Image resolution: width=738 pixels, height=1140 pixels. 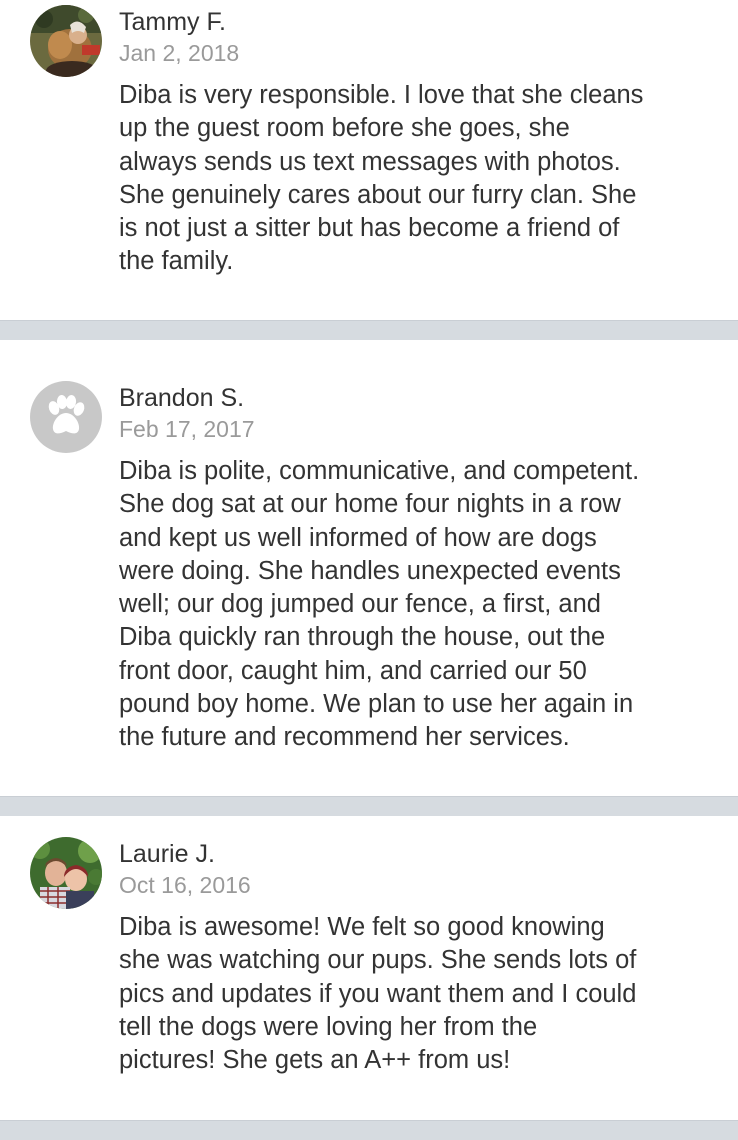 What do you see at coordinates (315, 1060) in the screenshot?
I see `review-text-line: pictures! She gets an A++ from us!` at bounding box center [315, 1060].